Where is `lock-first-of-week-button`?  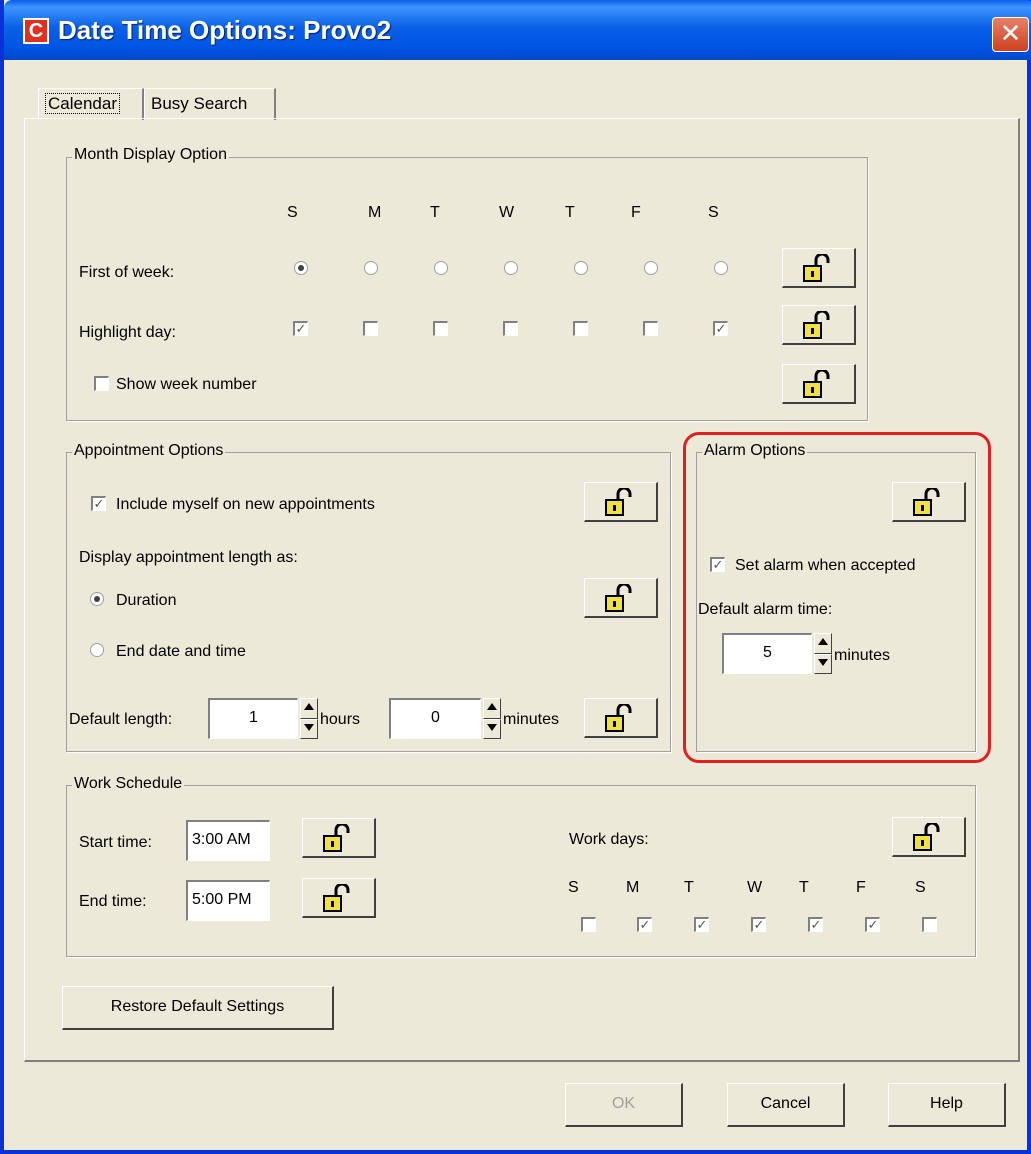 lock-first-of-week-button is located at coordinates (819, 268).